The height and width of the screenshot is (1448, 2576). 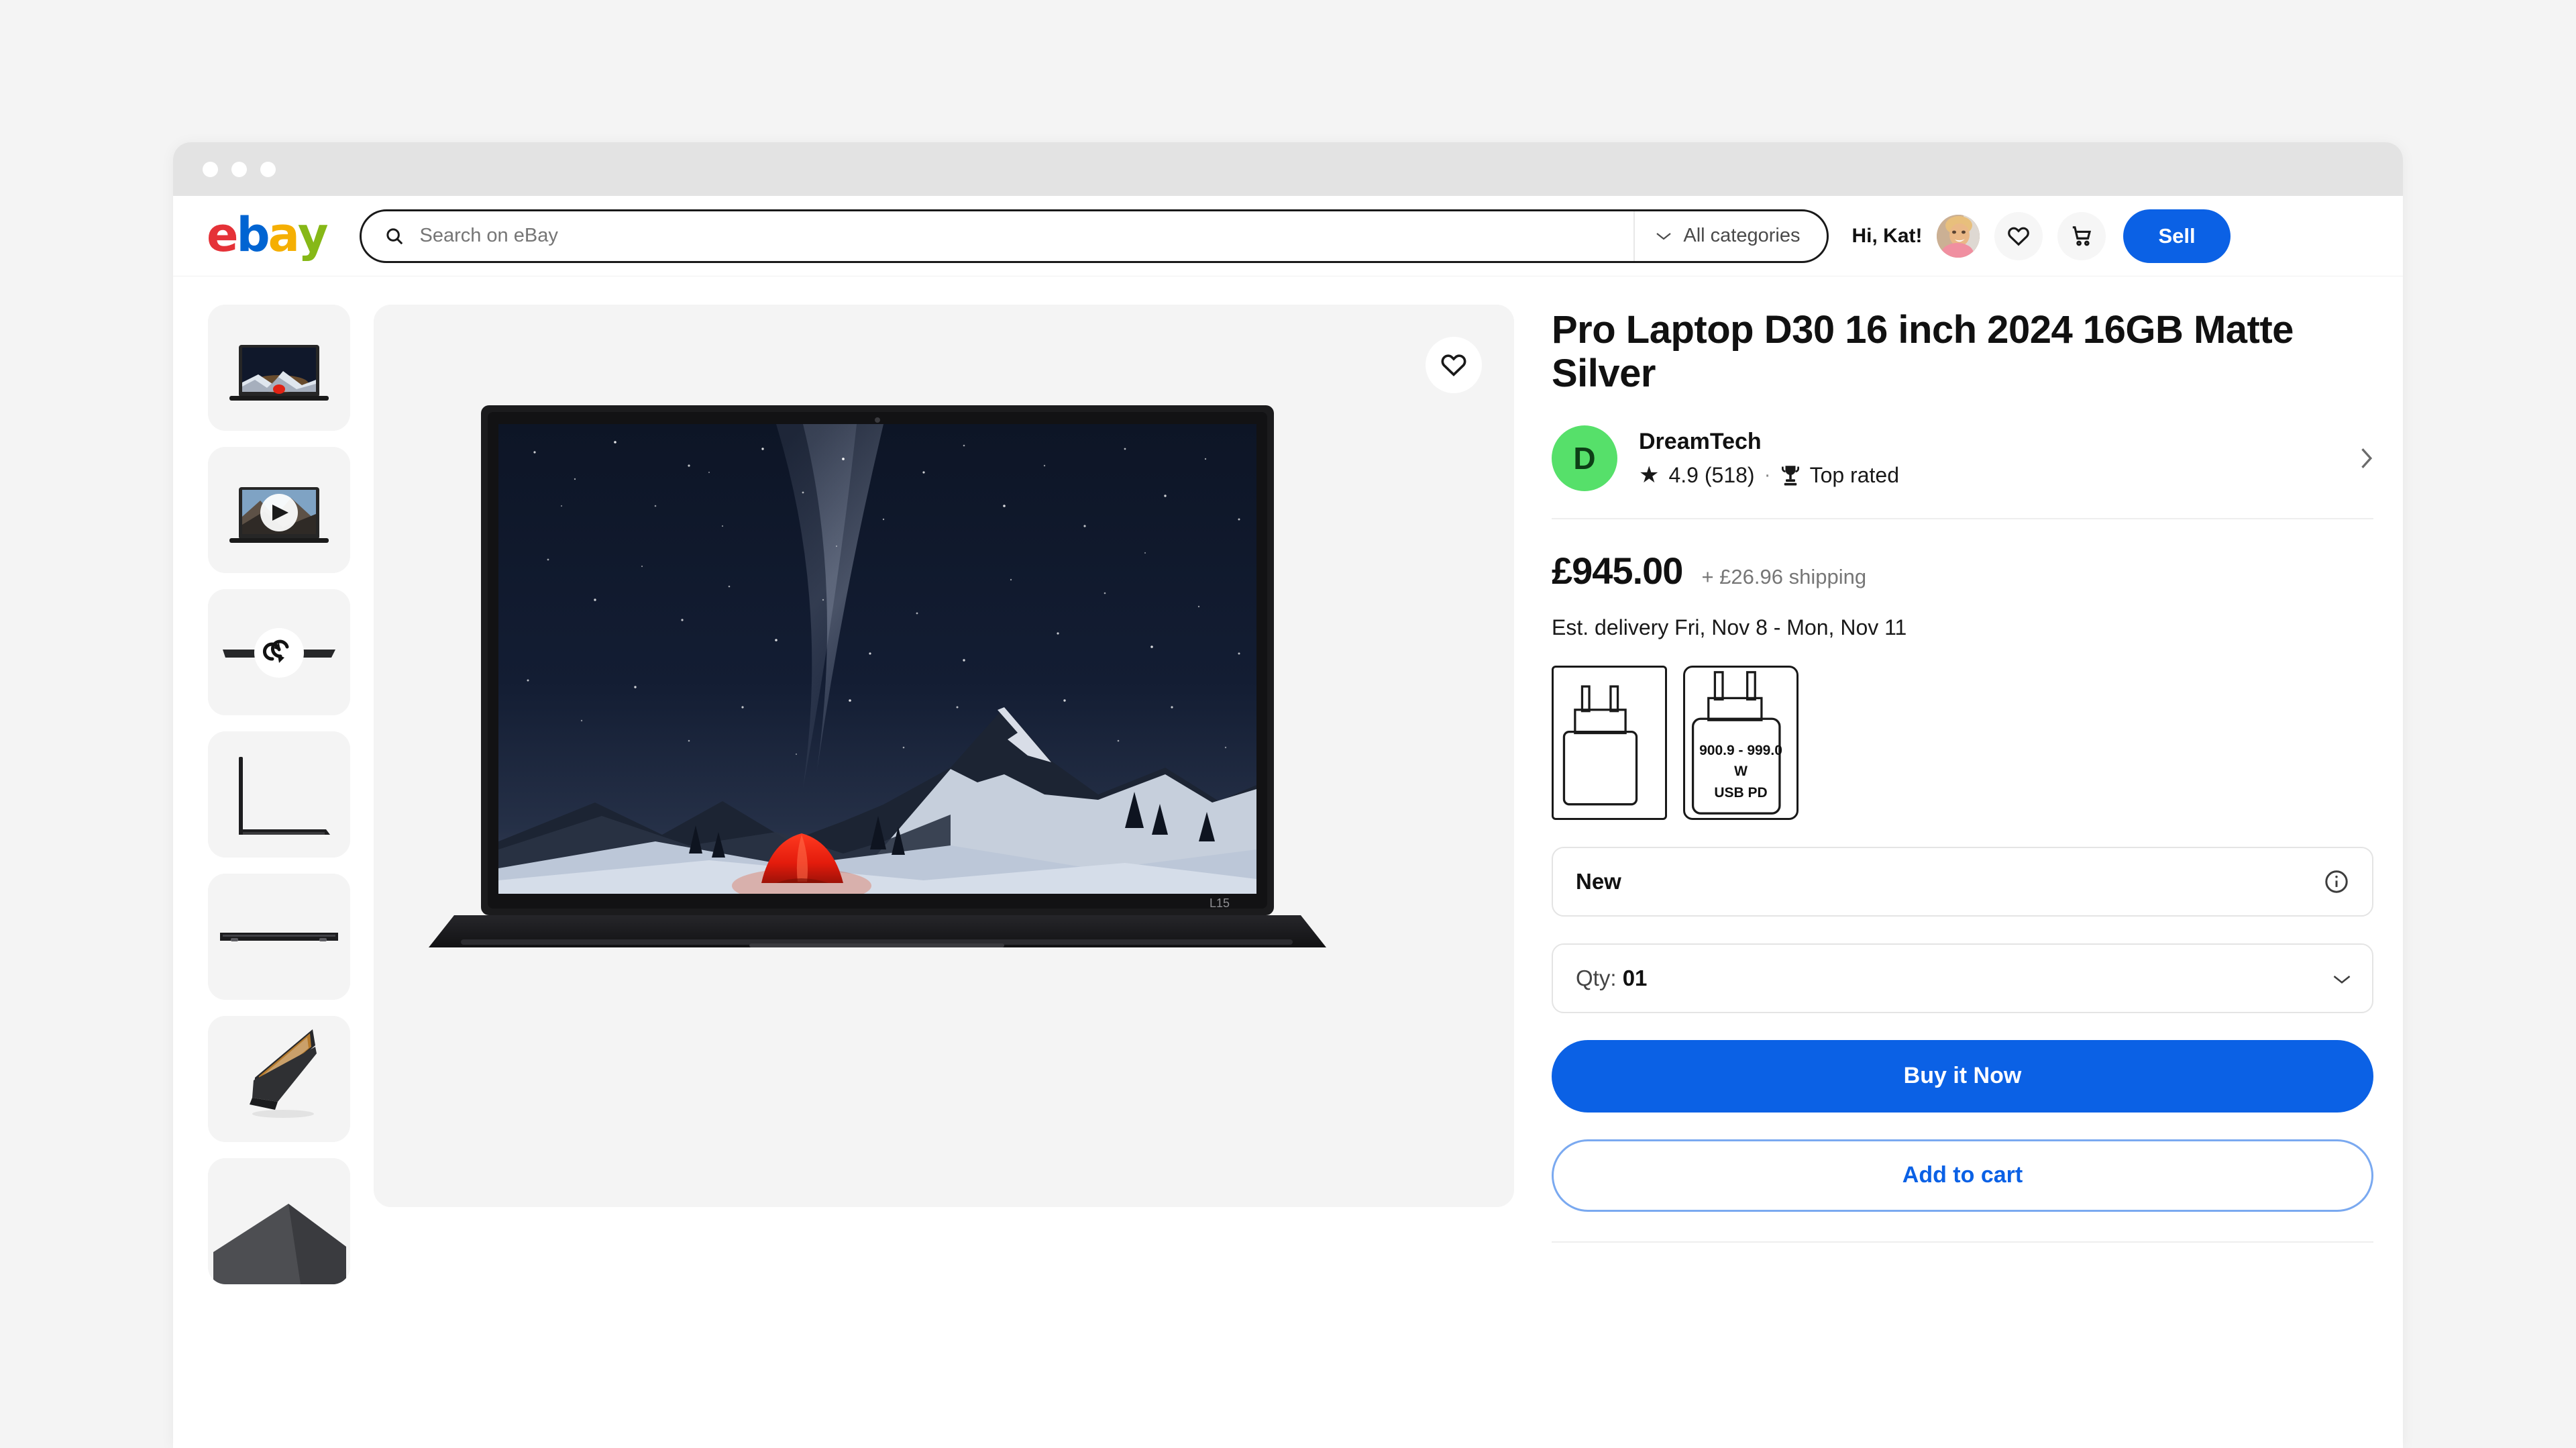 I want to click on category-select-label: All categories, so click(x=1742, y=236).